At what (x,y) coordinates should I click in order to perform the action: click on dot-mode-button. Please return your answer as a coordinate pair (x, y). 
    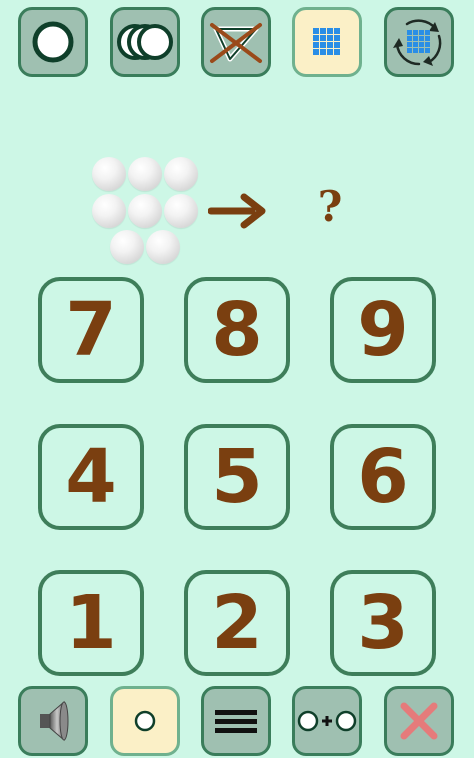
    Looking at the image, I should click on (145, 721).